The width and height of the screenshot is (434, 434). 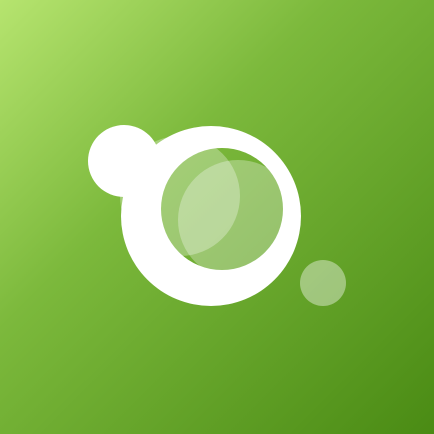 I want to click on small-circle-bottom-right, so click(x=323, y=283).